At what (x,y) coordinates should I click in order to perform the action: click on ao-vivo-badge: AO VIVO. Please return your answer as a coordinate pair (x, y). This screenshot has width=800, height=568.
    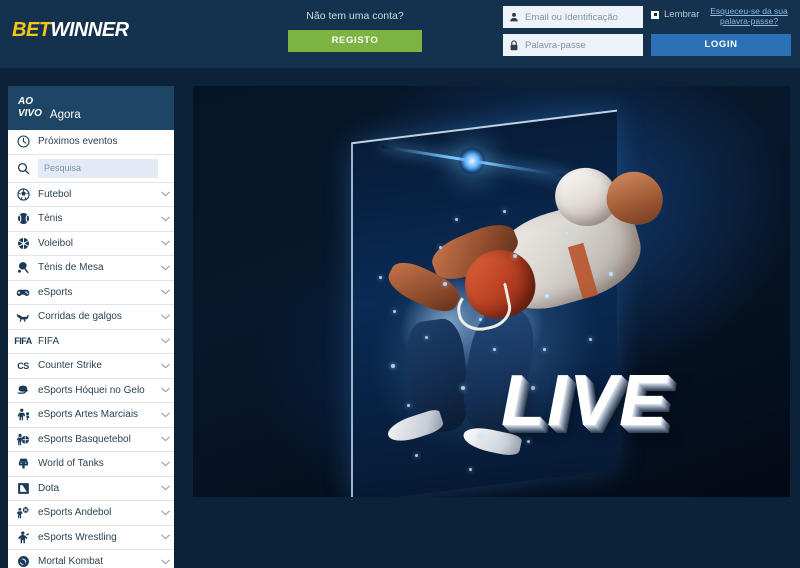
    Looking at the image, I should click on (30, 107).